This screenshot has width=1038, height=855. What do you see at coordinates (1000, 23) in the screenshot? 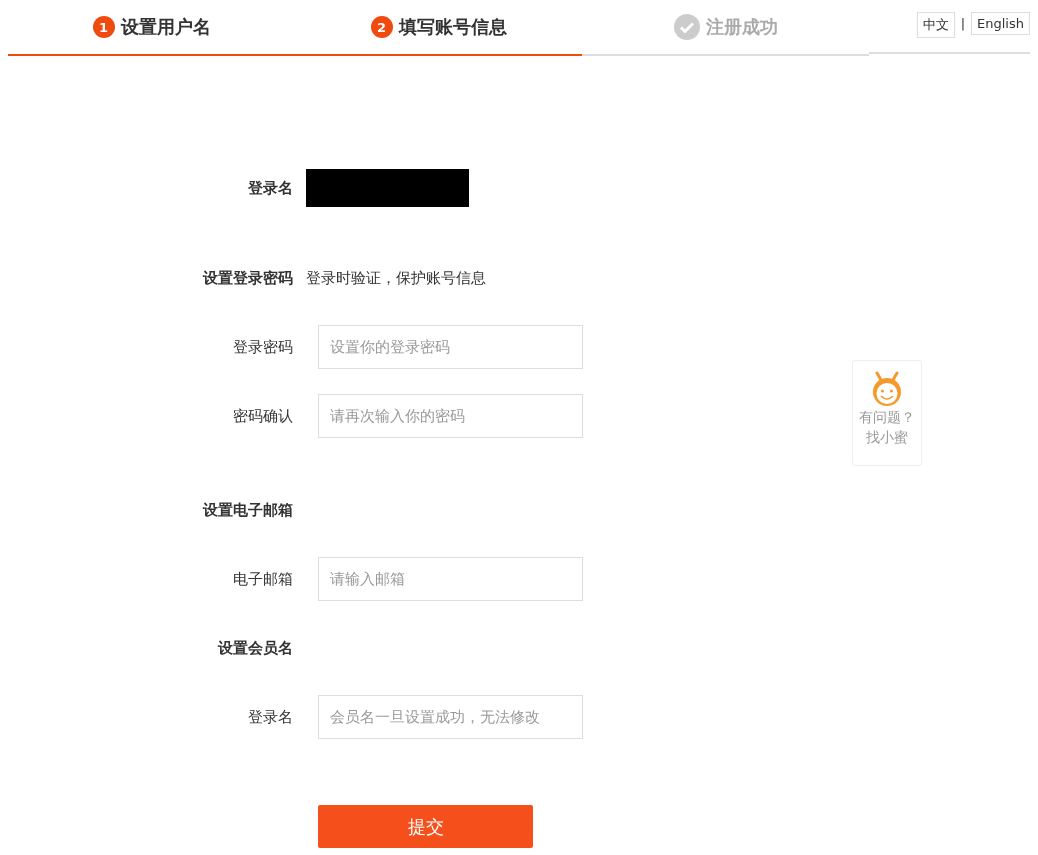
I see `language-button: English` at bounding box center [1000, 23].